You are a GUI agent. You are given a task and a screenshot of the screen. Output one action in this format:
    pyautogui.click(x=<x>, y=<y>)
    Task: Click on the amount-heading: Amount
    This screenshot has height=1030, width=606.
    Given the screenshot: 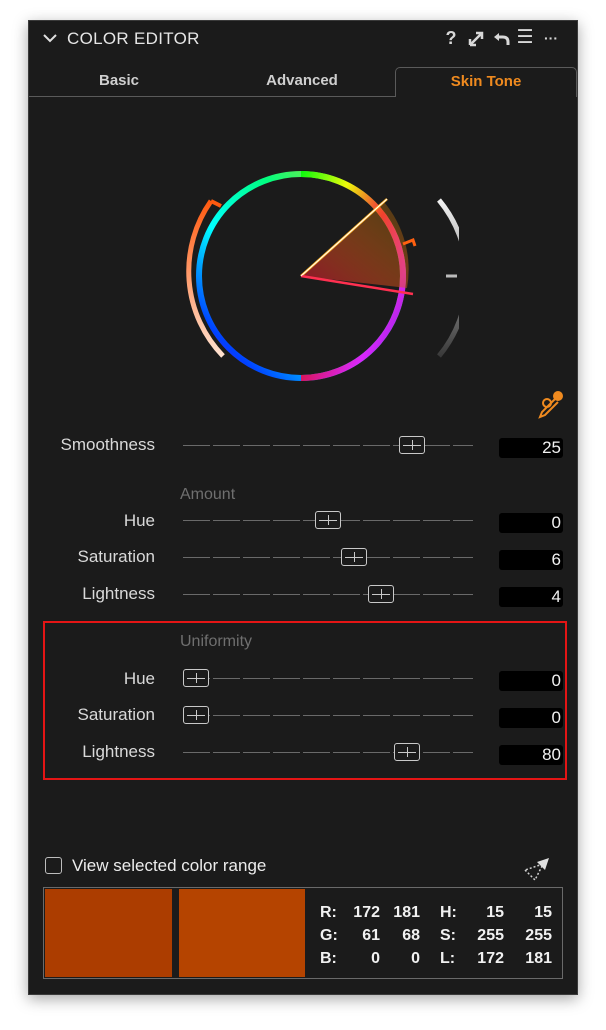 What is the action you would take?
    pyautogui.click(x=208, y=494)
    